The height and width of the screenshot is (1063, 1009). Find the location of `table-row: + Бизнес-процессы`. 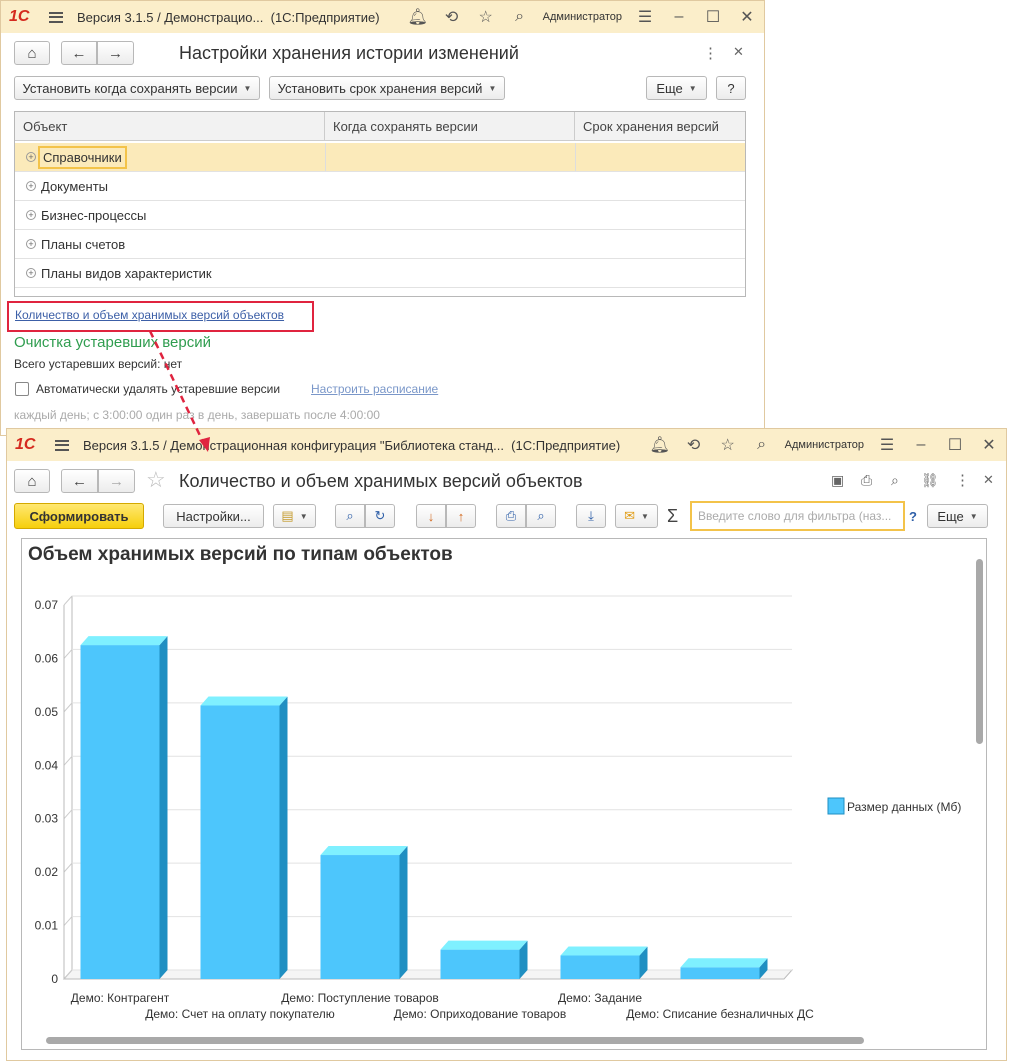

table-row: + Бизнес-процессы is located at coordinates (380, 215).